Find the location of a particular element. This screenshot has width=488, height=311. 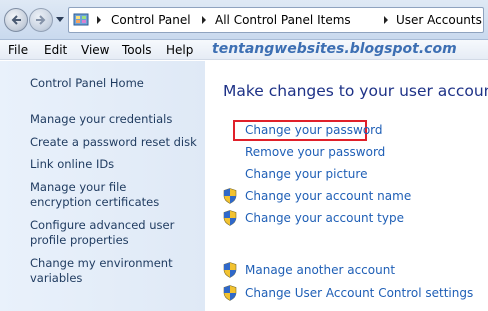

page-title: Make changes to your user account is located at coordinates (355, 91).